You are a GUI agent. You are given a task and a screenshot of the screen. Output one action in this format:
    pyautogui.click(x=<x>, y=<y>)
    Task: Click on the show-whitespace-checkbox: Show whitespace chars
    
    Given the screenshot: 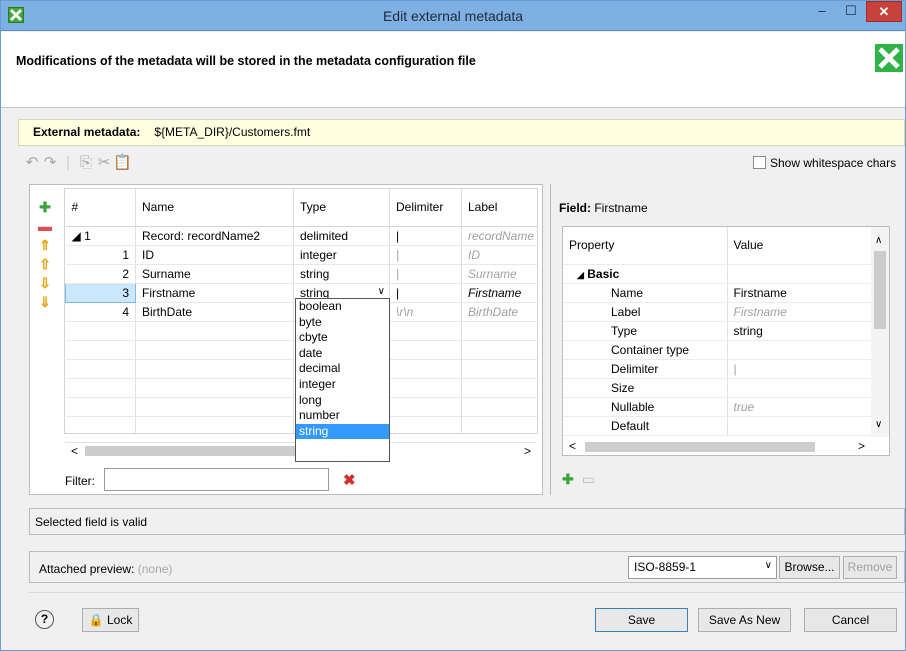 What is the action you would take?
    pyautogui.click(x=824, y=163)
    